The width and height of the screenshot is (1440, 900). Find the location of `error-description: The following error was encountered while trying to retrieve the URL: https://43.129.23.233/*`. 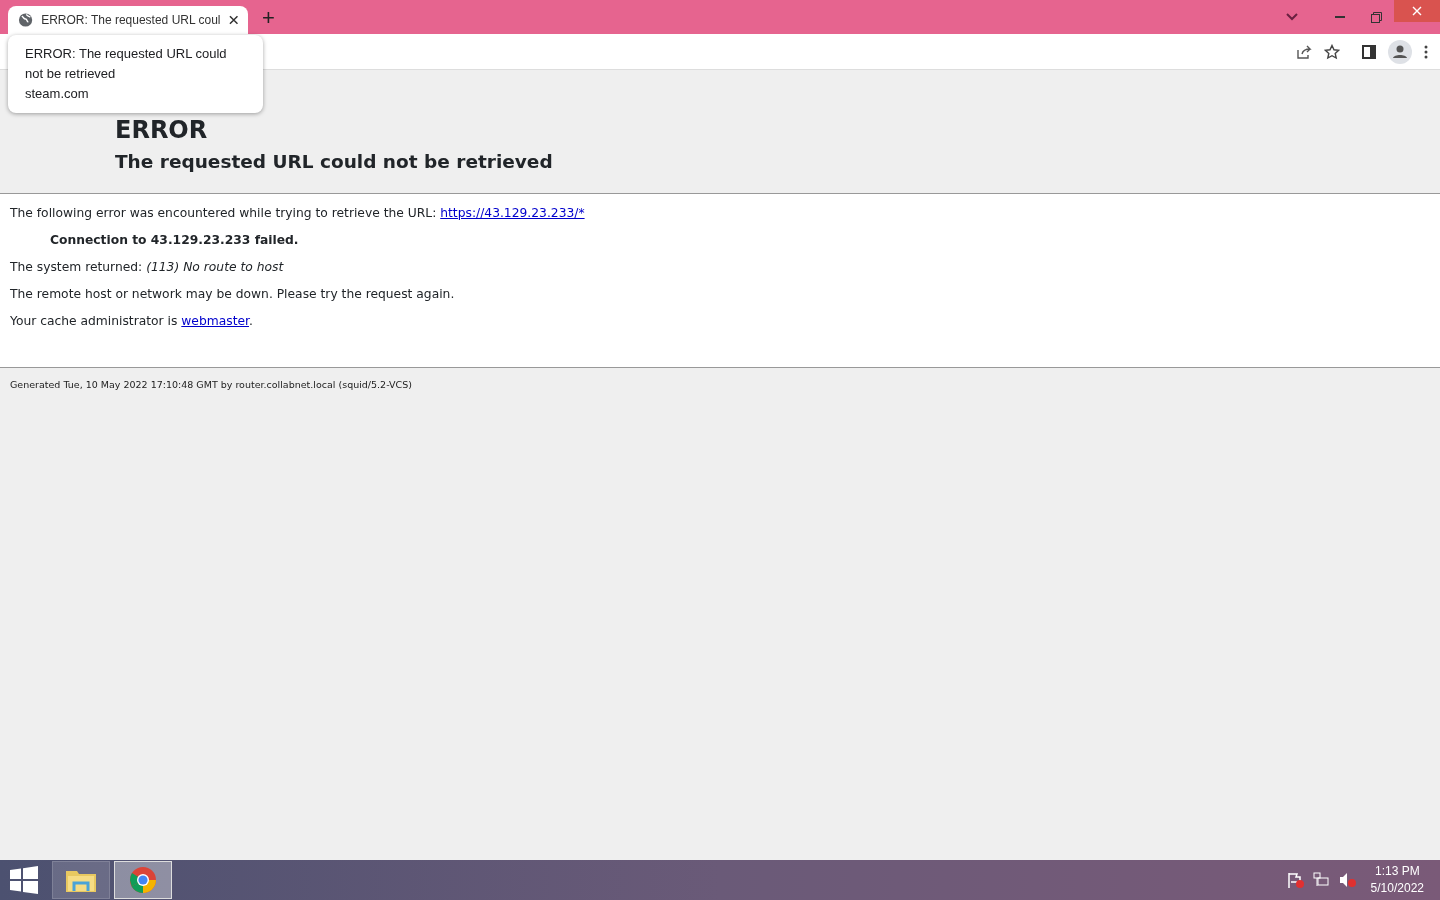

error-description: The following error was encountered while trying to retrieve the URL: https://43.129.23.233/* is located at coordinates (298, 213).